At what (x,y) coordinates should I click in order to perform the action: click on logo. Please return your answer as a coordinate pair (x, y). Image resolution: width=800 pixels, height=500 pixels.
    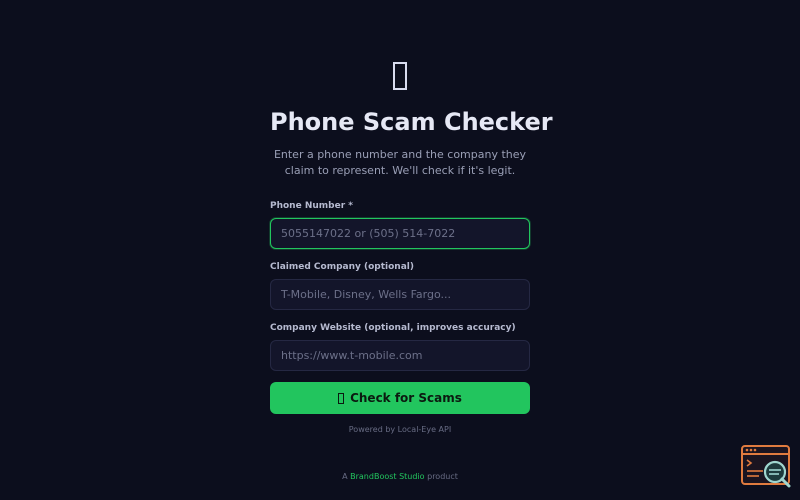
    Looking at the image, I should click on (400, 76).